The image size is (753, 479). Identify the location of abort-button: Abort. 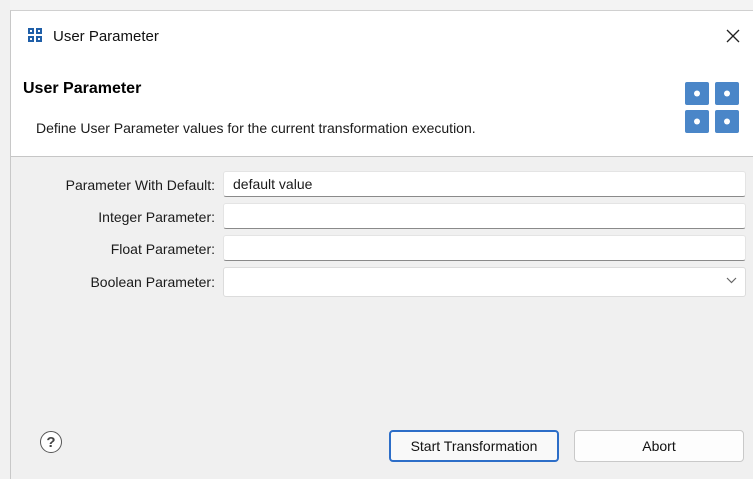
(659, 446).